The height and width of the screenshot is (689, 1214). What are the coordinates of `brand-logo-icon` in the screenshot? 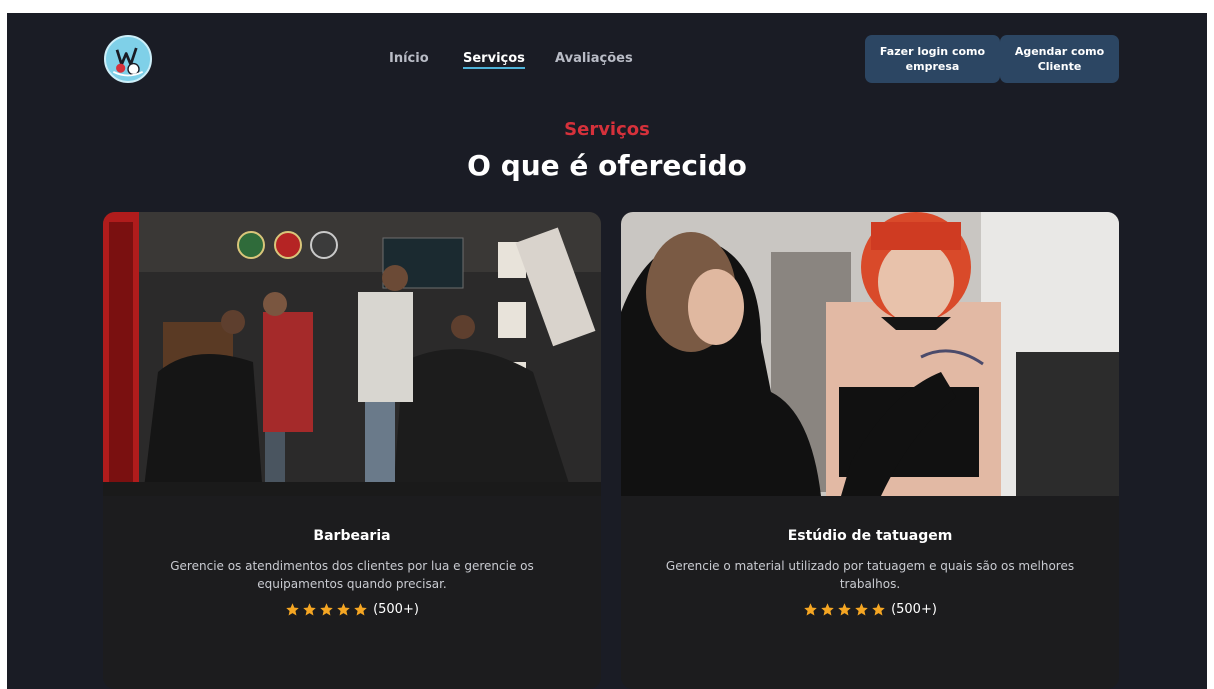 It's located at (128, 59).